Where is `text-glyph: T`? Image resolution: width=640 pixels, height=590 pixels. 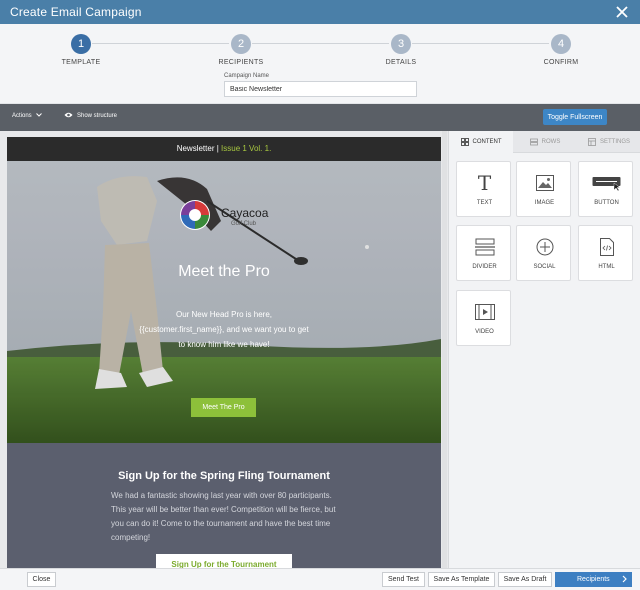 text-glyph: T is located at coordinates (484, 183).